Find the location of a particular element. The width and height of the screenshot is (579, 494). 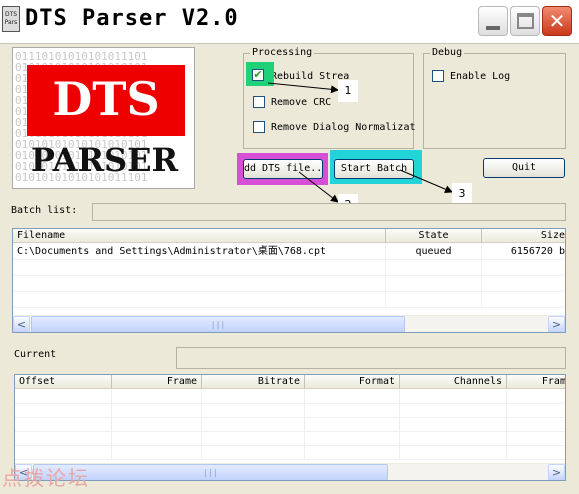

column-offset: Offset is located at coordinates (63, 382).